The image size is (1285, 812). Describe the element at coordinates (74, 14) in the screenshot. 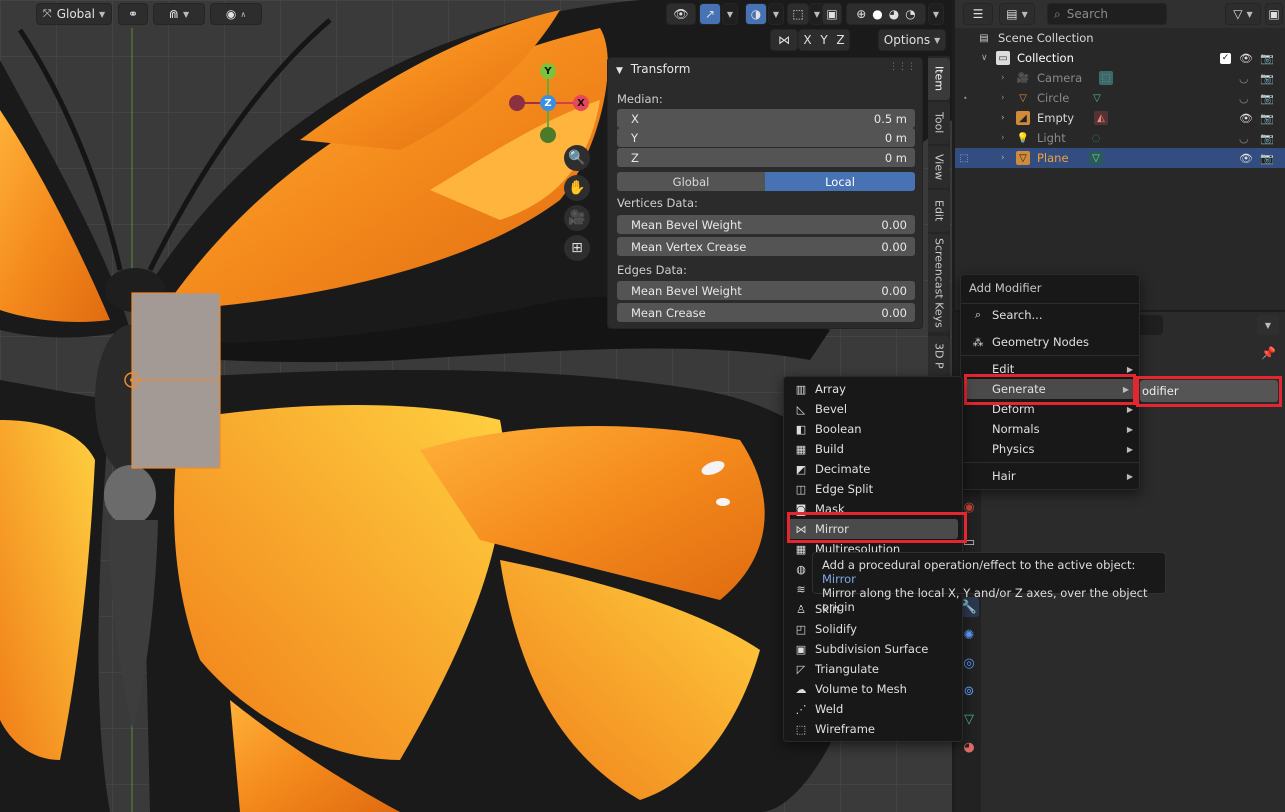

I see `transform-orientation-dropdown: ⤧ Global ▼` at that location.